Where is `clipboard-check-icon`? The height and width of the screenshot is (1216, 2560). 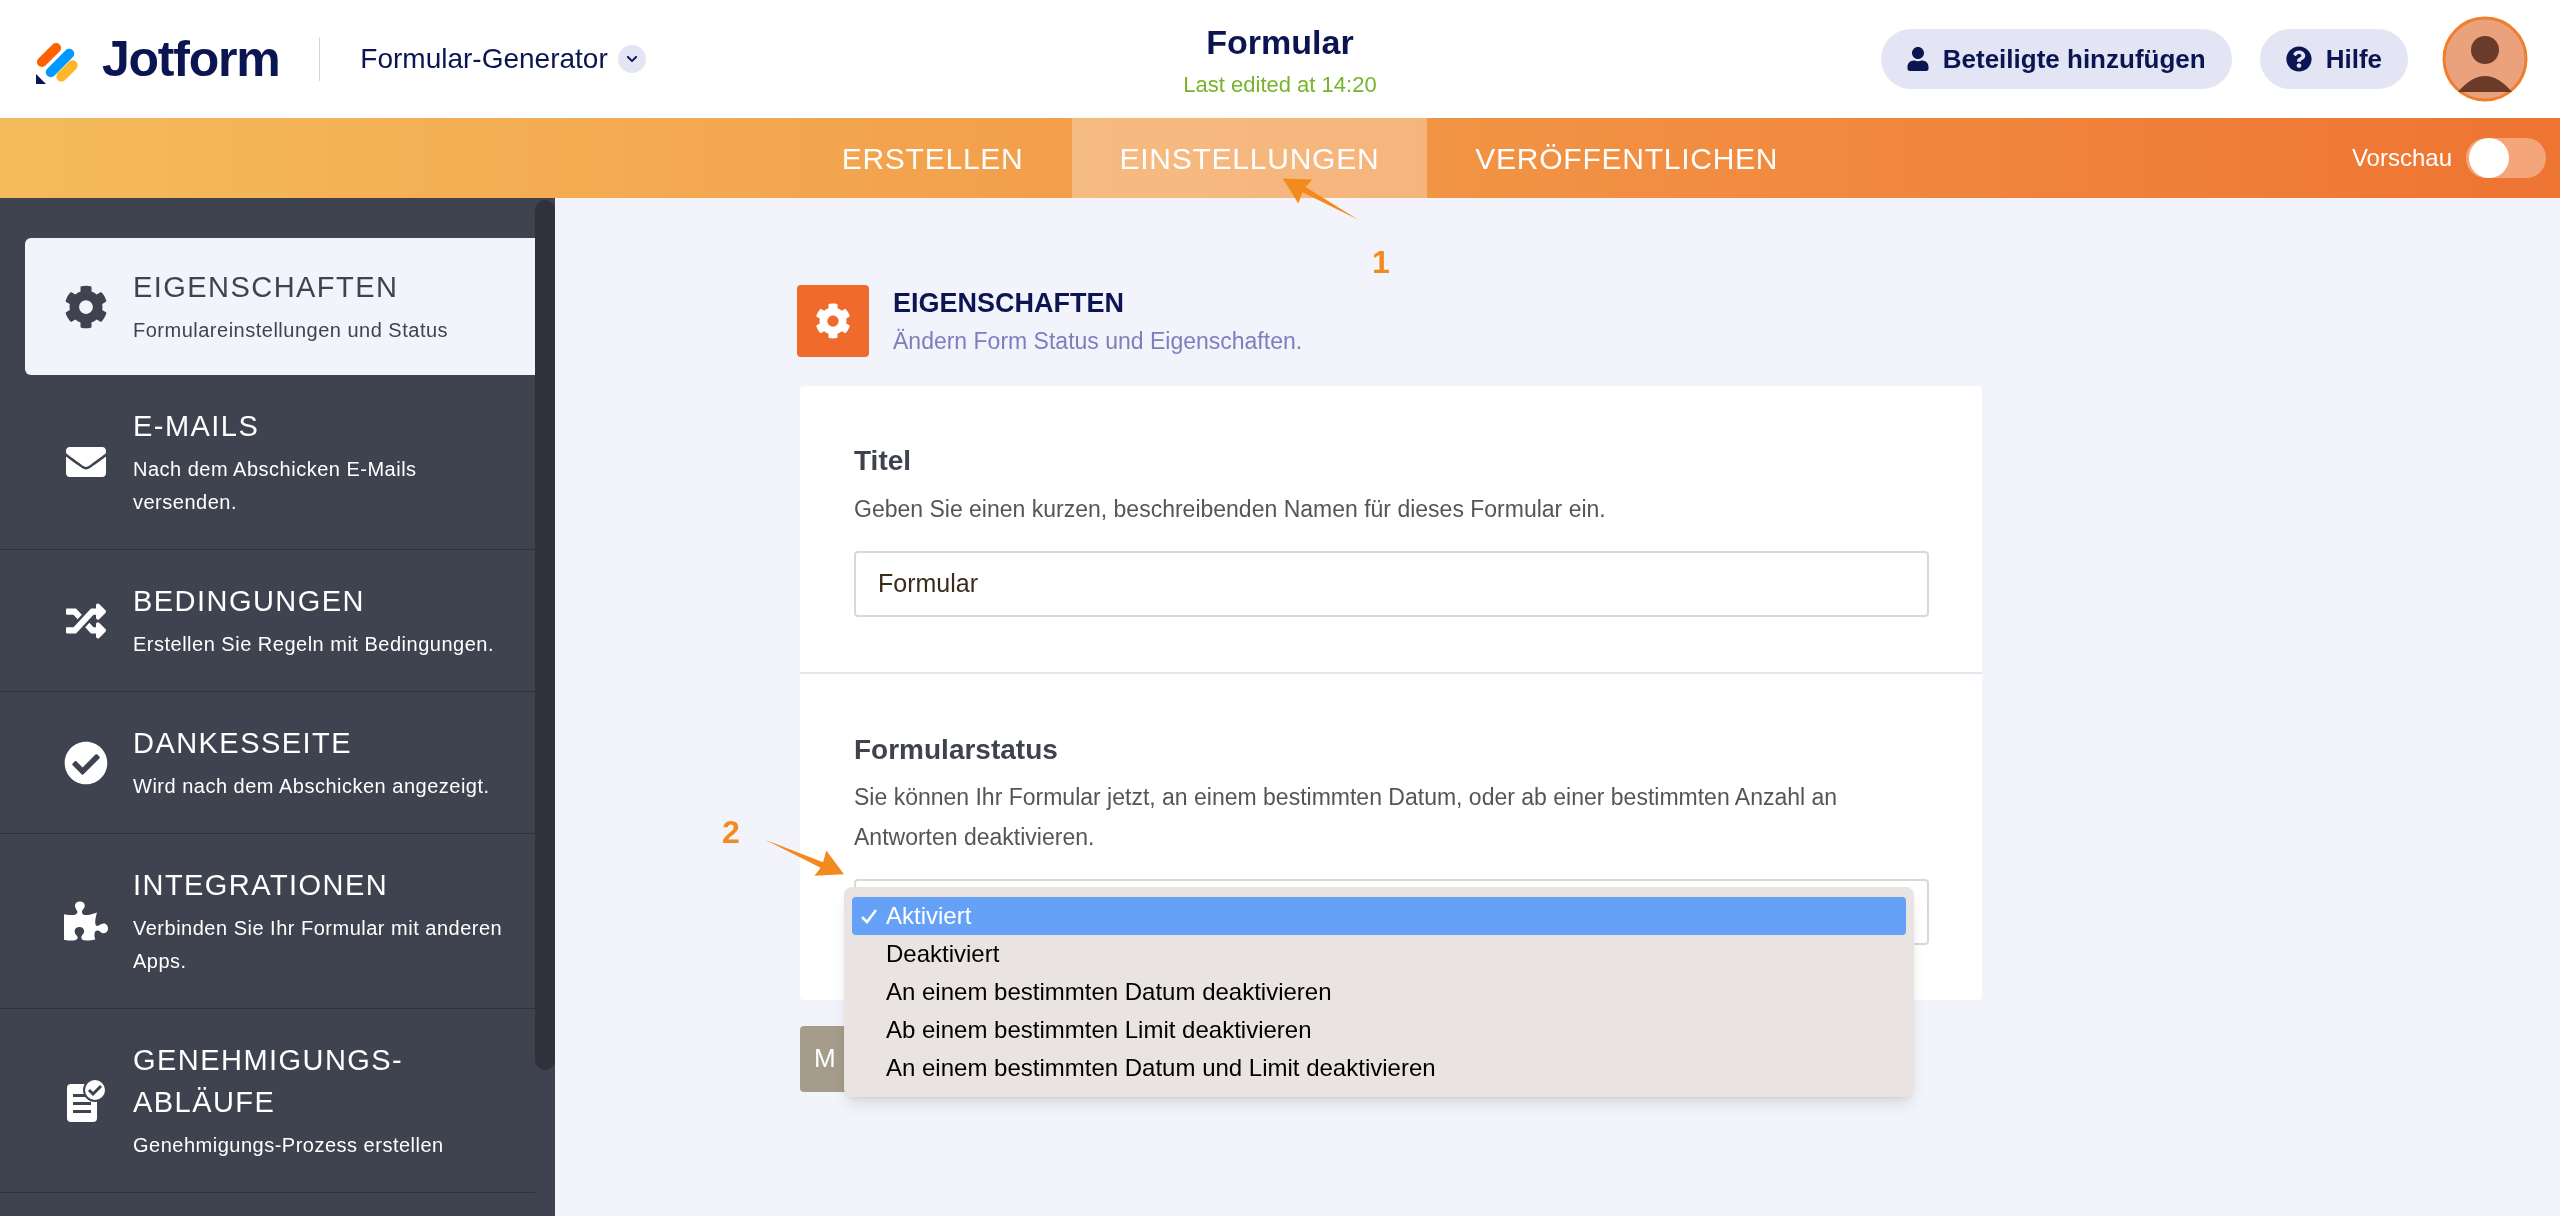 clipboard-check-icon is located at coordinates (86, 1100).